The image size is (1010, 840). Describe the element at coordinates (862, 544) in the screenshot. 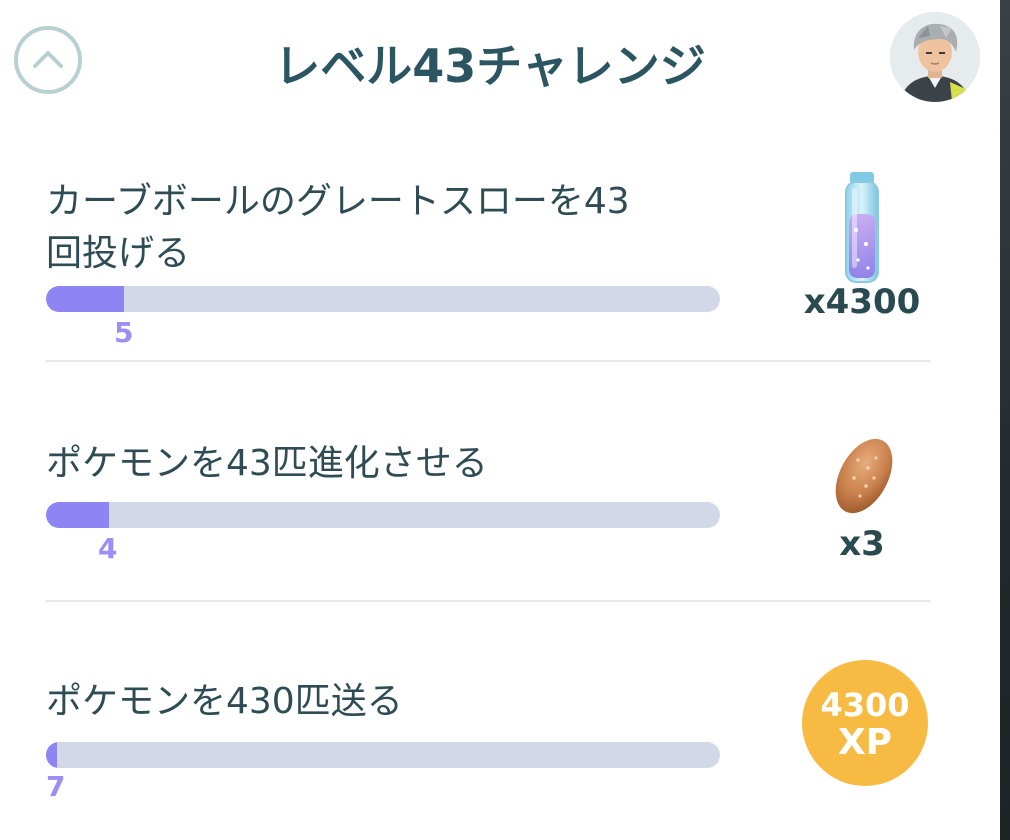

I see `reward-count: x3` at that location.